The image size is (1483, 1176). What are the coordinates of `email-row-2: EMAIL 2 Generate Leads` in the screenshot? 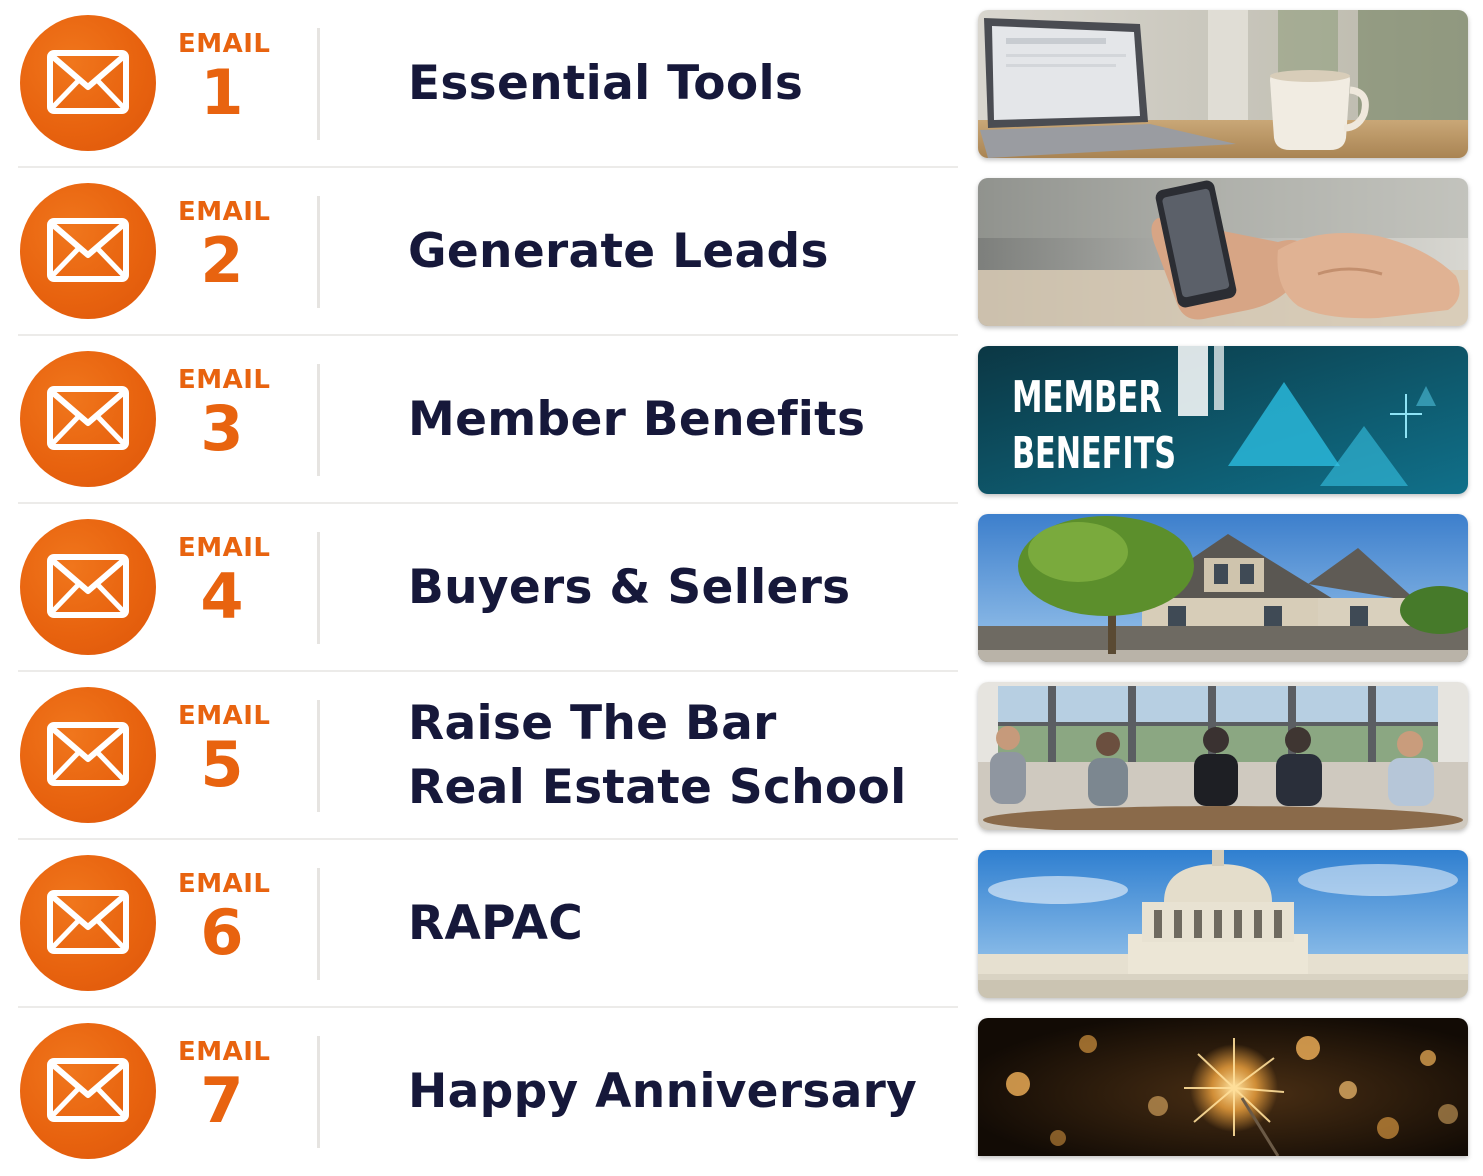 It's located at (741, 252).